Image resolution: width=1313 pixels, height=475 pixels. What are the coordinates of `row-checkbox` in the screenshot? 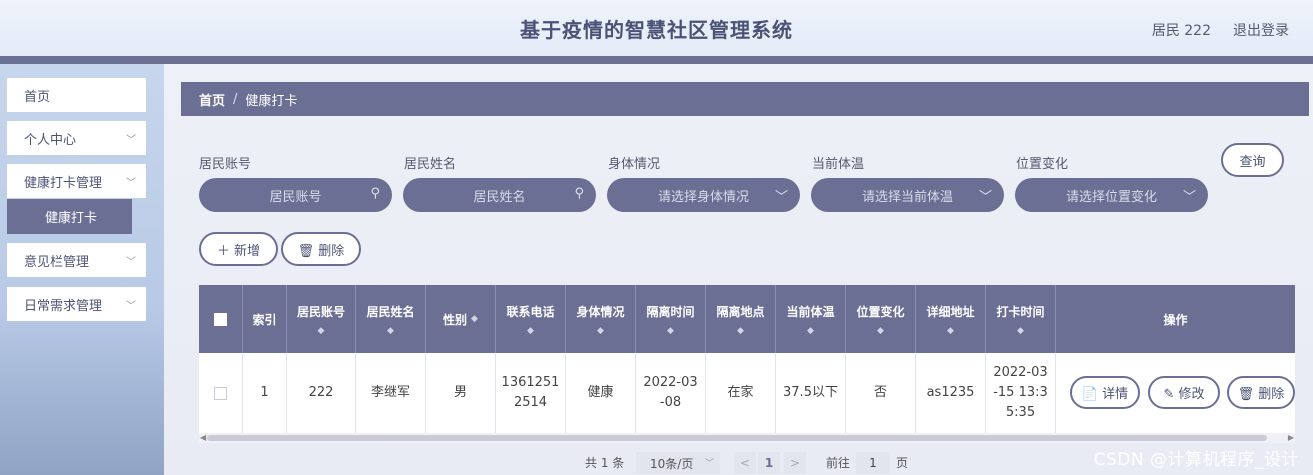 It's located at (220, 393).